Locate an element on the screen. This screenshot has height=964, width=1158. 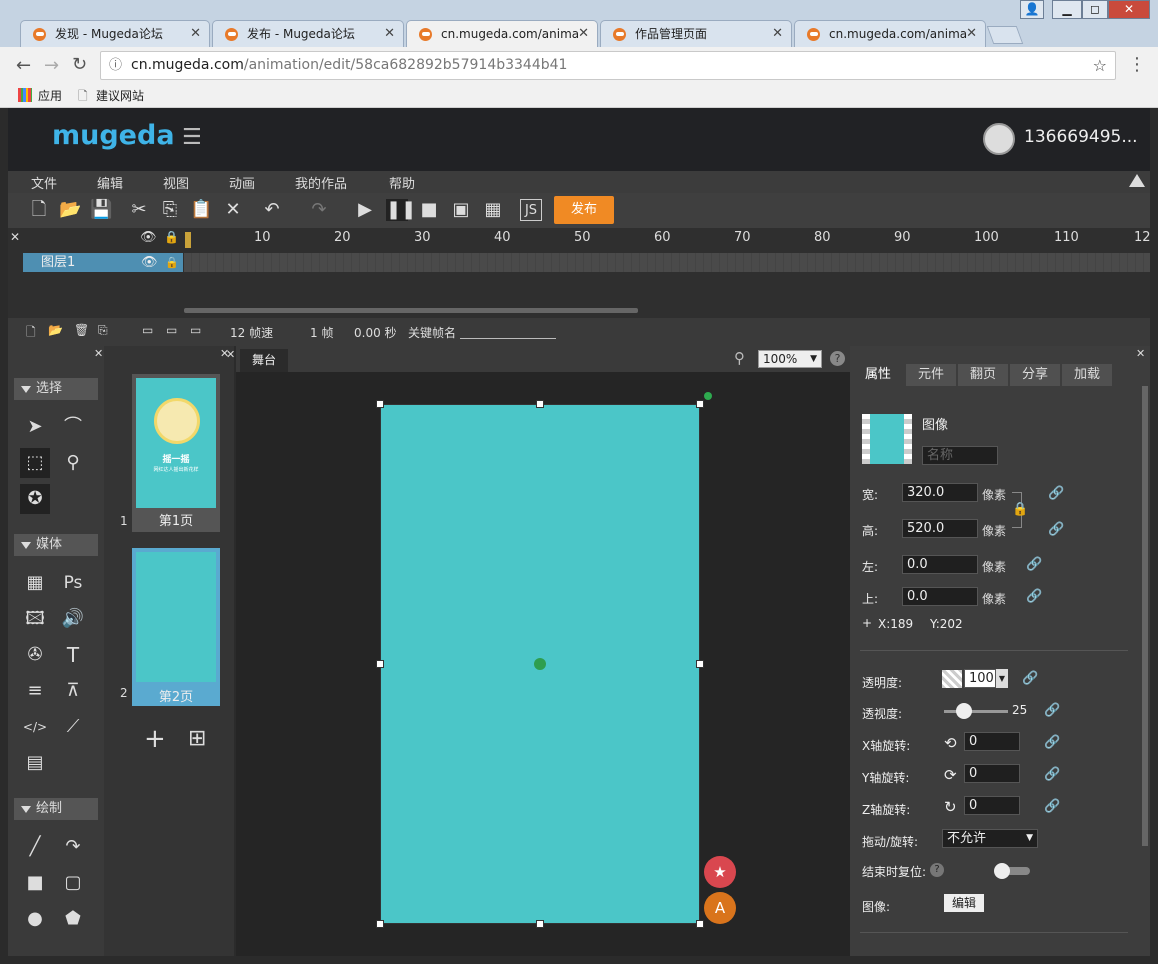
properties-scrollbar is located at coordinates (1145, 616).